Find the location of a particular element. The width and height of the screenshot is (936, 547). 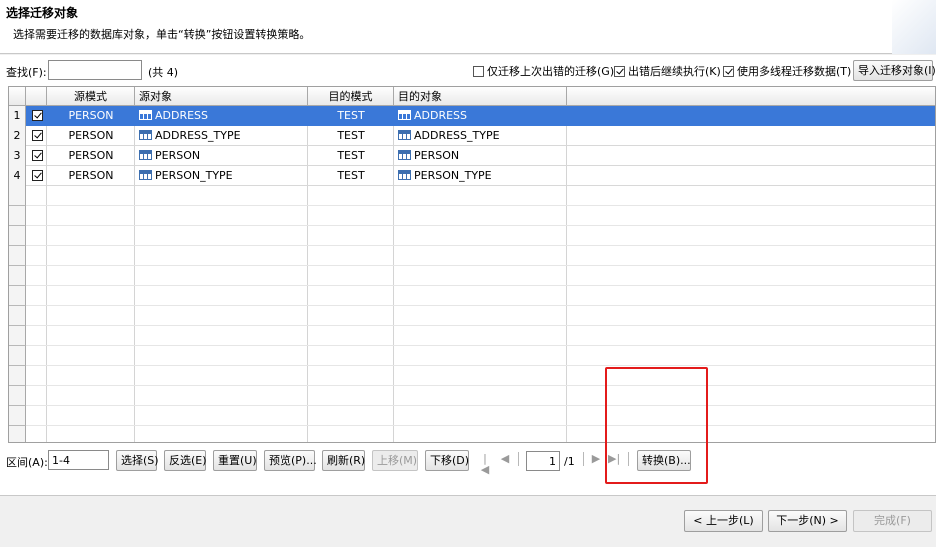

page-total: /1 is located at coordinates (569, 461).